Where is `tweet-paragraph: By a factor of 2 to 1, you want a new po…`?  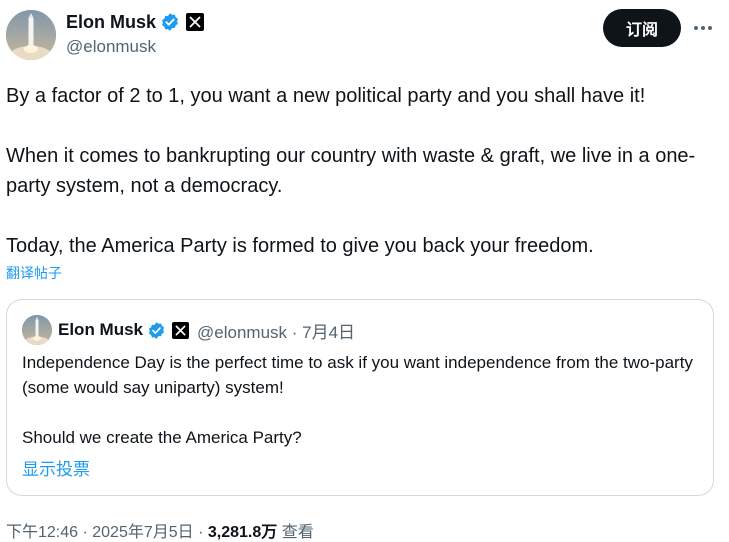 tweet-paragraph: By a factor of 2 to 1, you want a new po… is located at coordinates (326, 96).